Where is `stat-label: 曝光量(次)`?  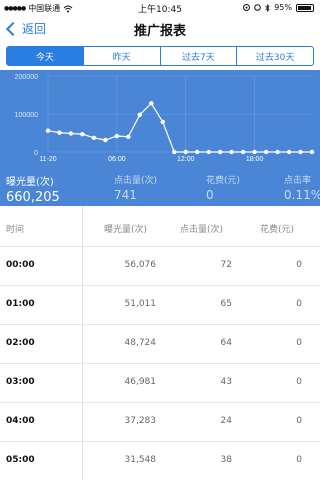
stat-label: 曝光量(次) is located at coordinates (30, 182).